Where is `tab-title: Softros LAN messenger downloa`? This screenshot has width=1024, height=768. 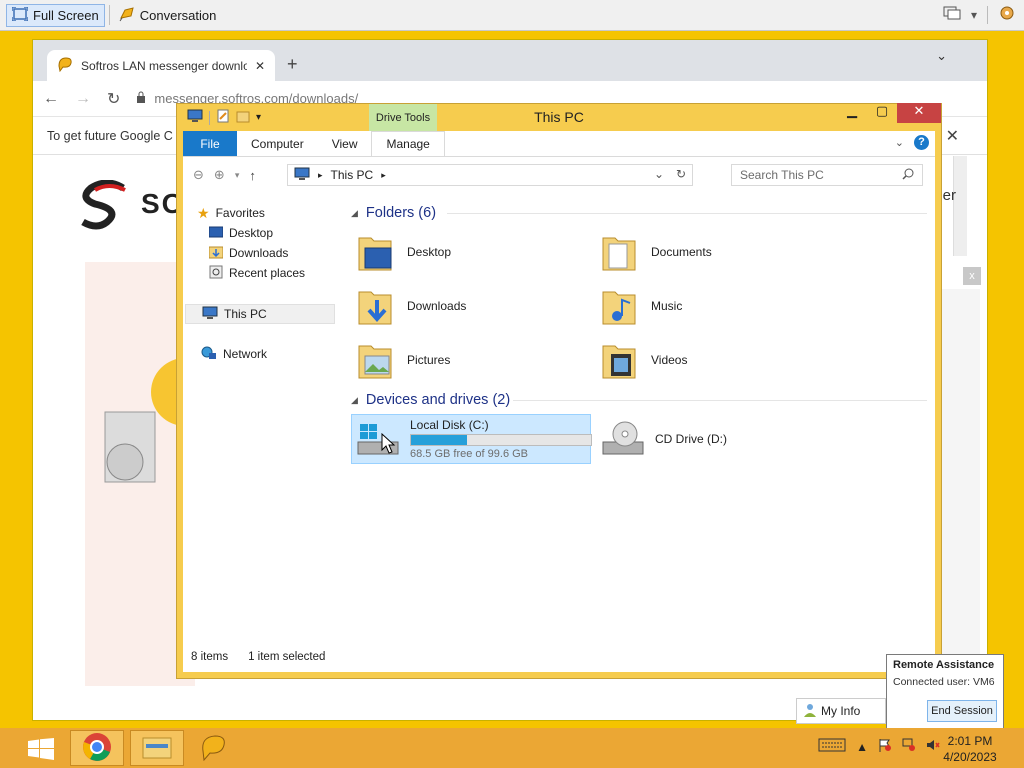
tab-title: Softros LAN messenger downloa is located at coordinates (164, 65).